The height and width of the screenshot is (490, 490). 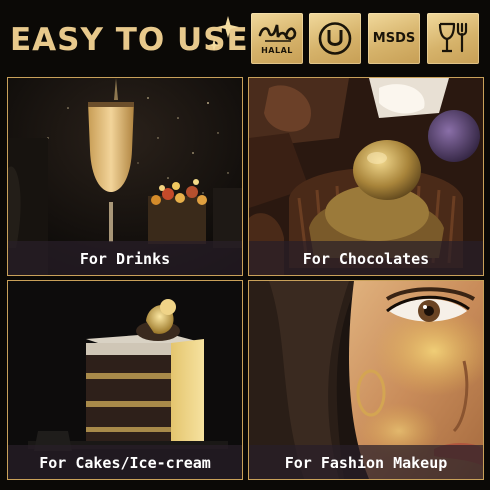 What do you see at coordinates (366, 259) in the screenshot?
I see `caption-chocolates: For Chocolates` at bounding box center [366, 259].